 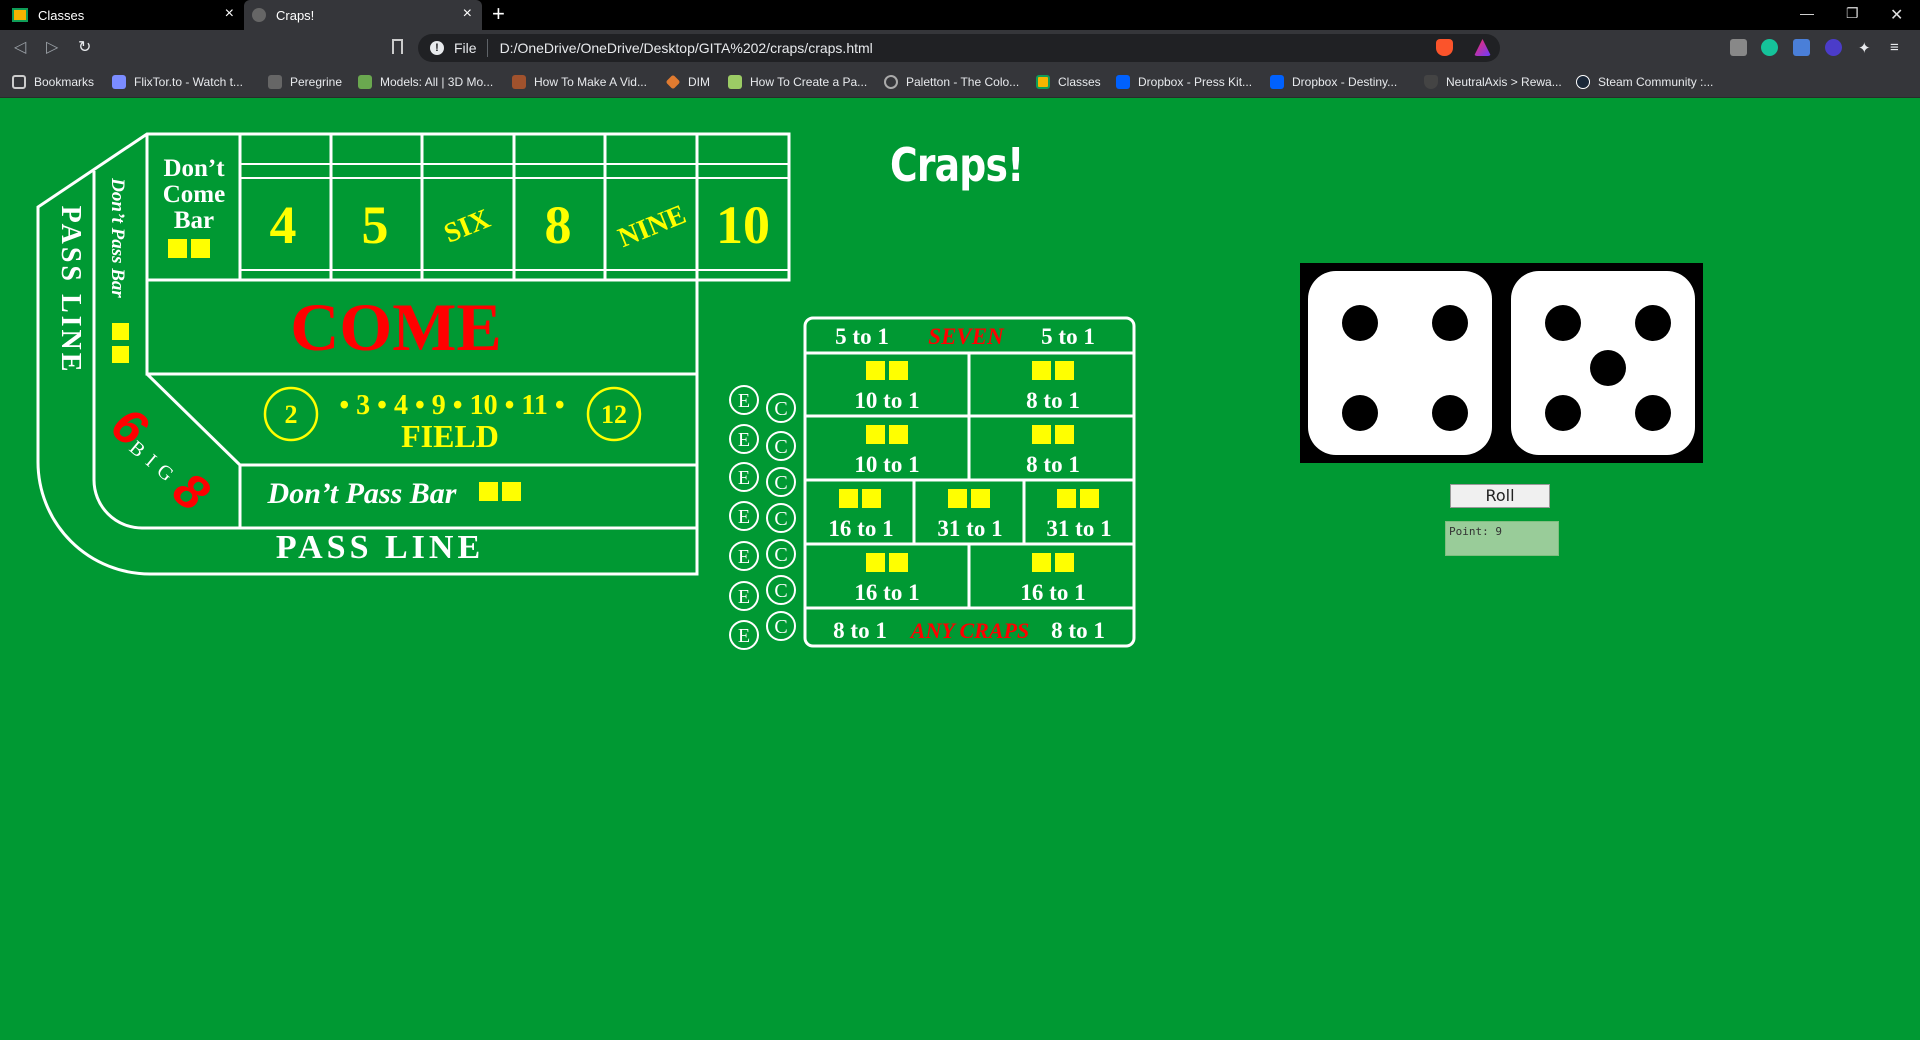 I want to click on tab-strip: Classes × Craps! × + — ❐ ✕, so click(x=960, y=15).